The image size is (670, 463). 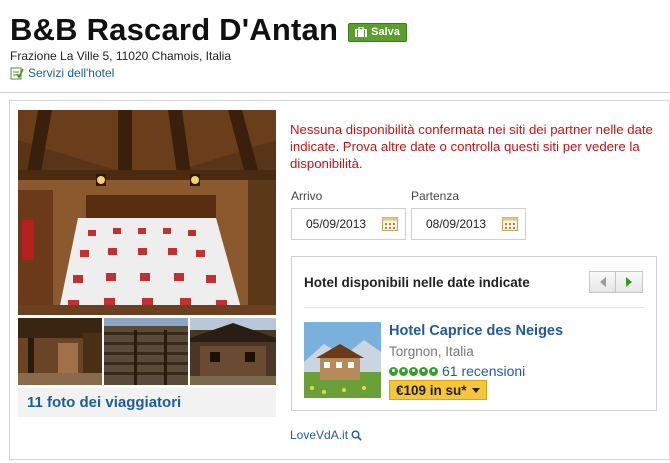 I want to click on price-button: €109 in su*, so click(x=438, y=390).